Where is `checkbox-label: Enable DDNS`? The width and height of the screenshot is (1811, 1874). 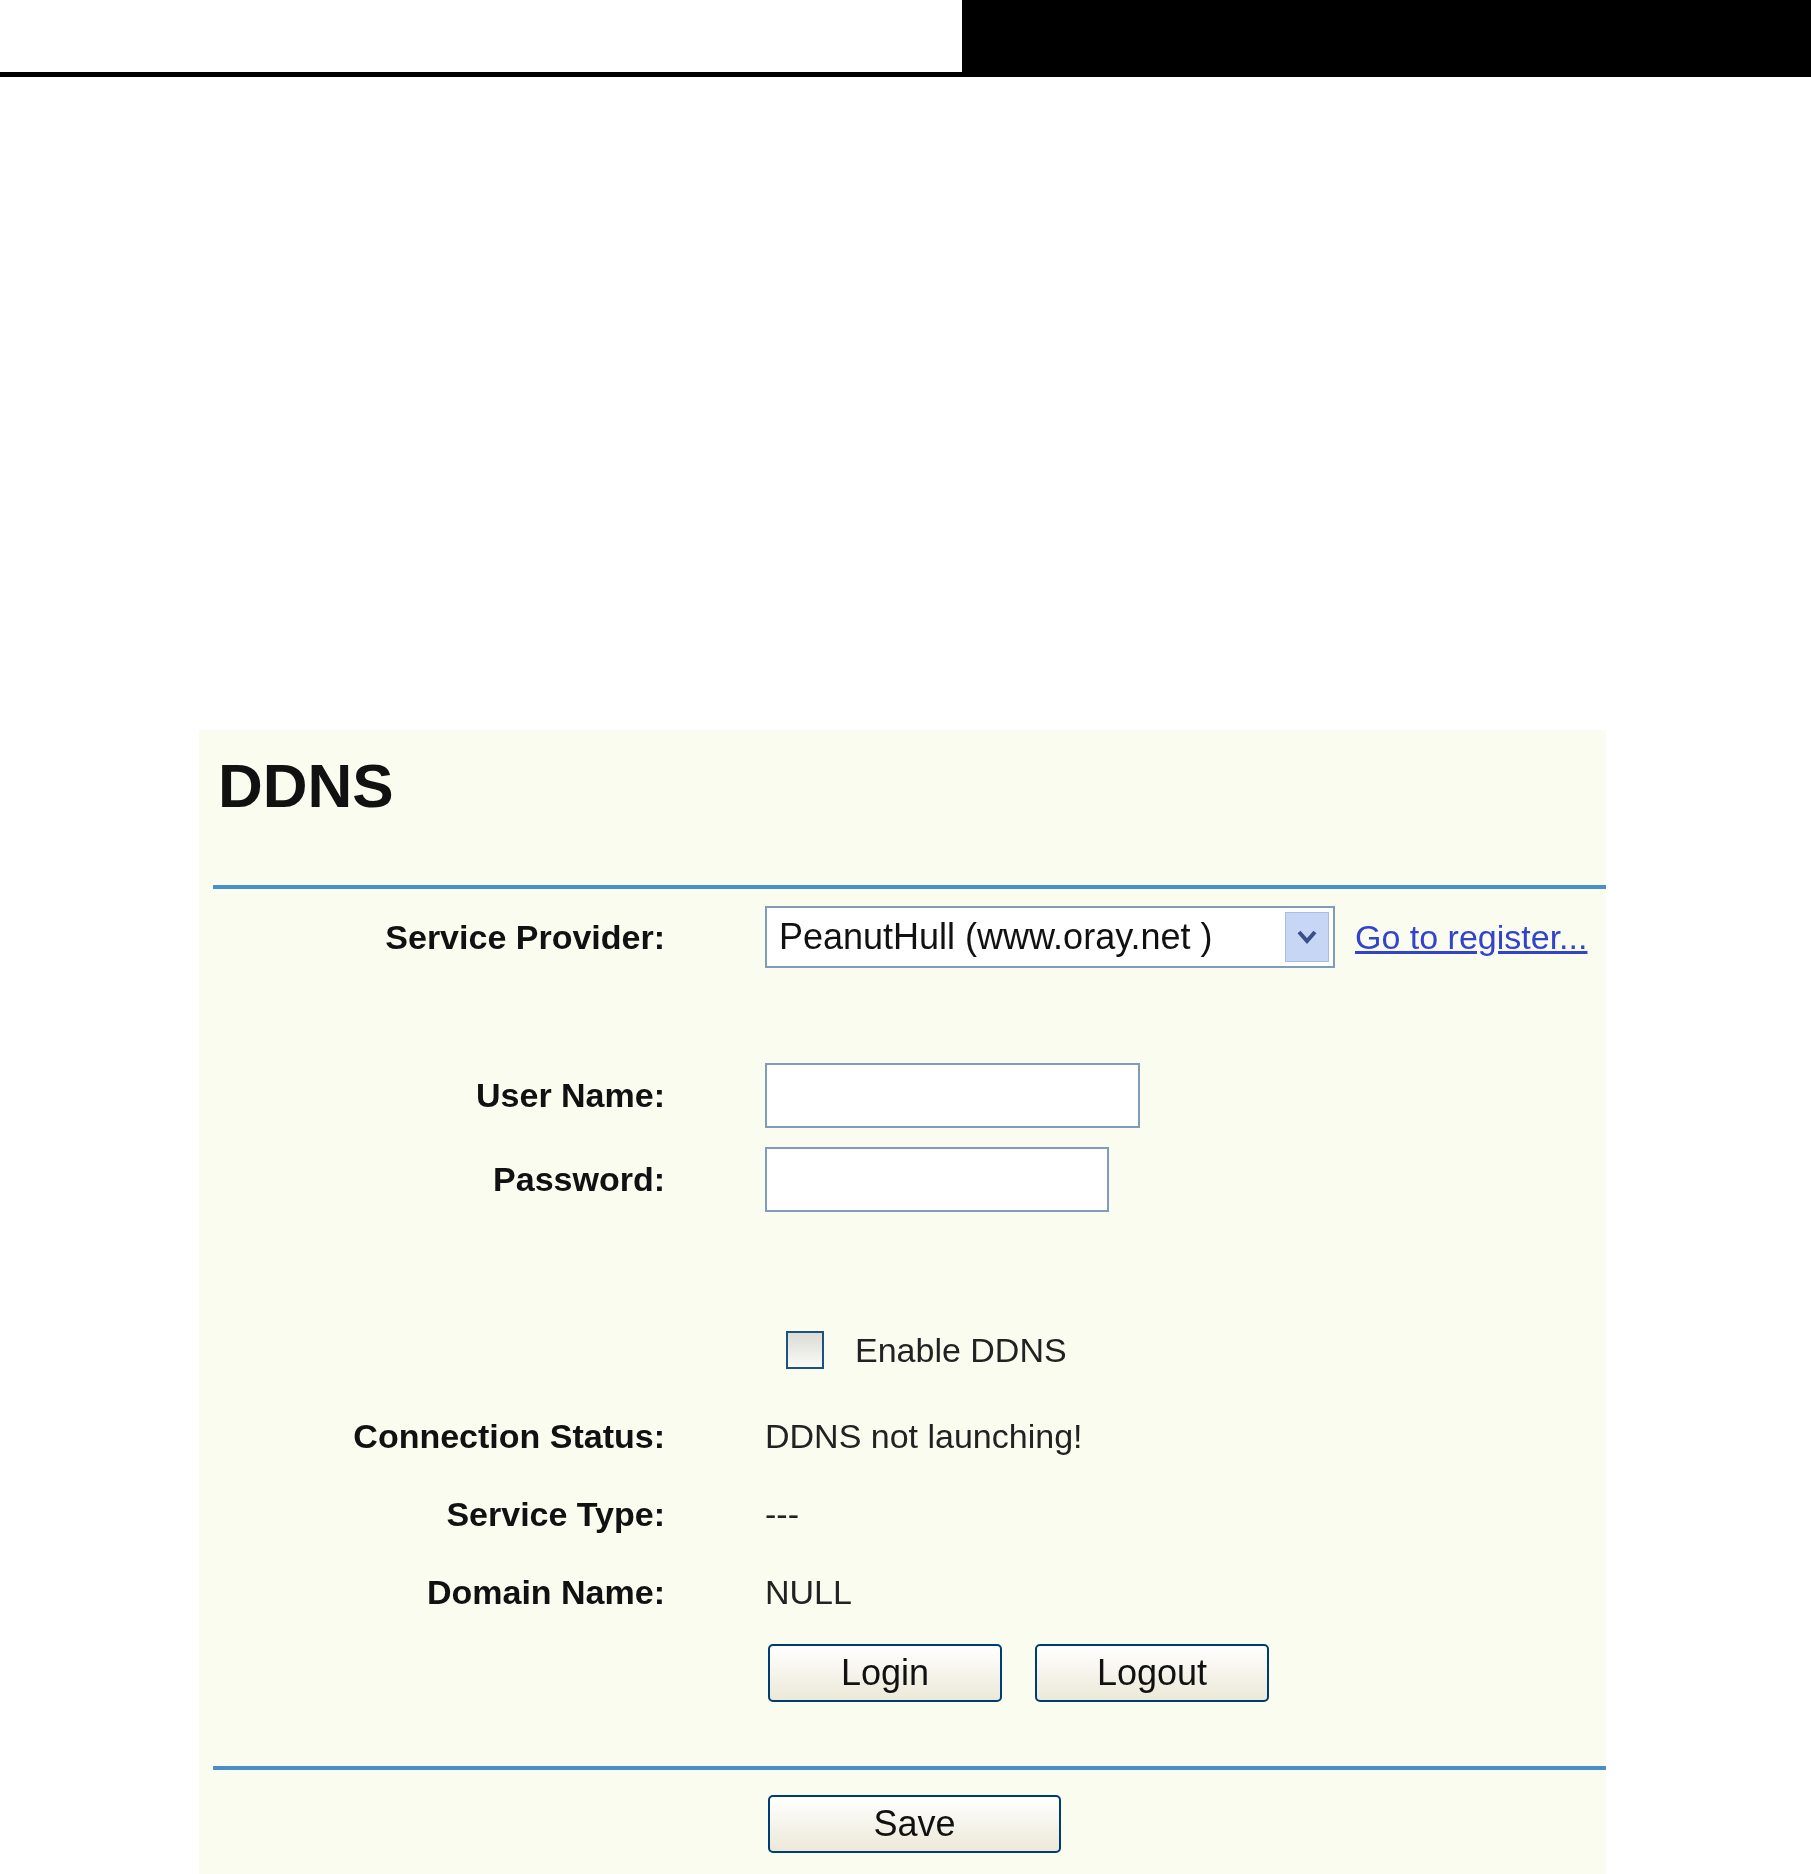 checkbox-label: Enable DDNS is located at coordinates (961, 1350).